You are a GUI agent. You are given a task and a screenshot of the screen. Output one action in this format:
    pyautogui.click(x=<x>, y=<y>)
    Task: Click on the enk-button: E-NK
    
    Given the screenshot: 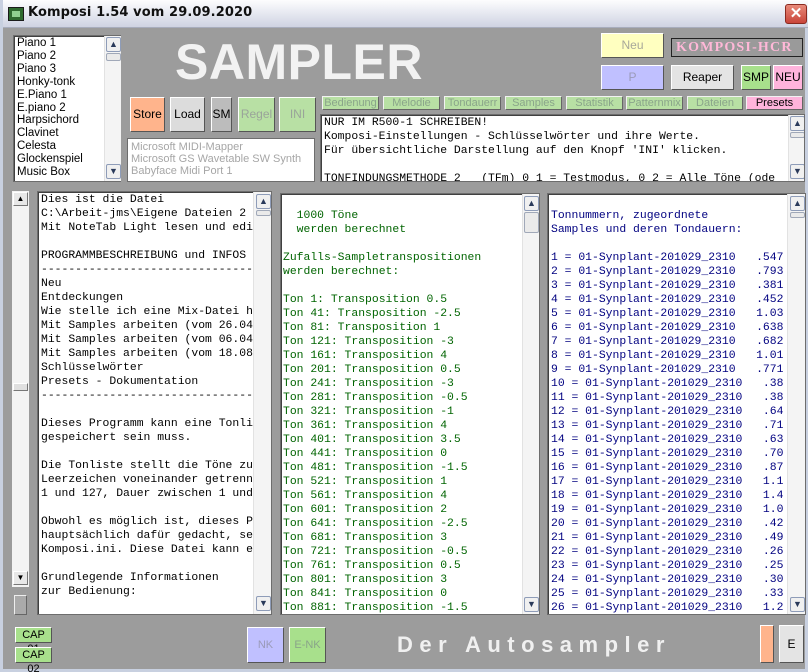 What is the action you would take?
    pyautogui.click(x=307, y=645)
    